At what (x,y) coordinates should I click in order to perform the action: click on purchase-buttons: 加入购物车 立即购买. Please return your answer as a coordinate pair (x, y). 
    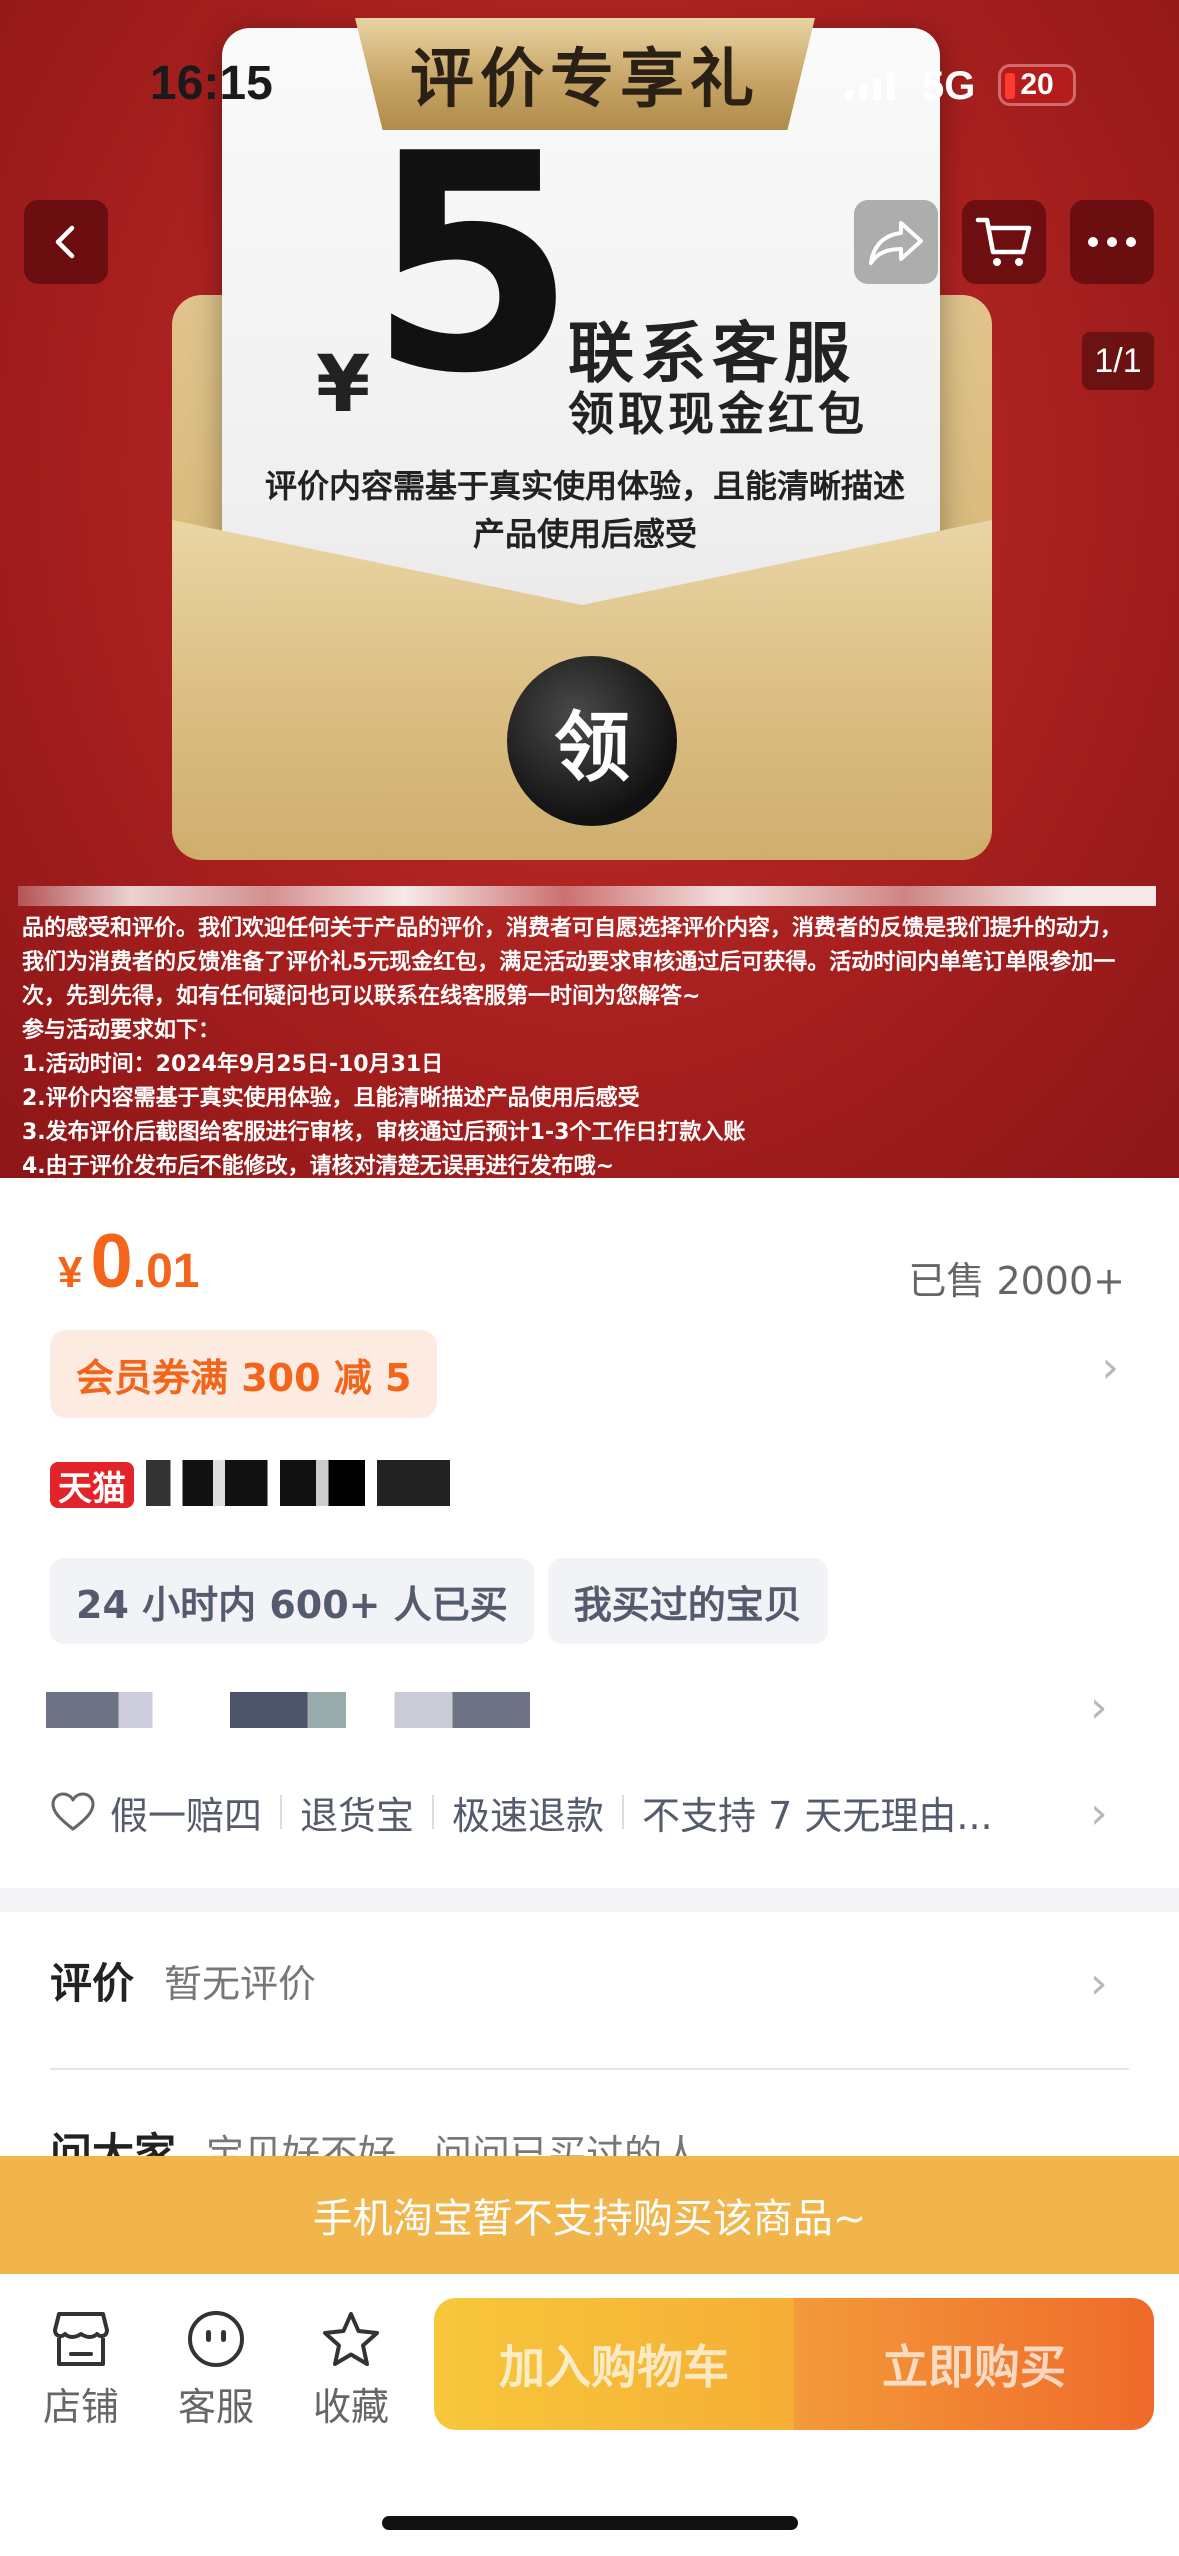
    Looking at the image, I should click on (794, 2364).